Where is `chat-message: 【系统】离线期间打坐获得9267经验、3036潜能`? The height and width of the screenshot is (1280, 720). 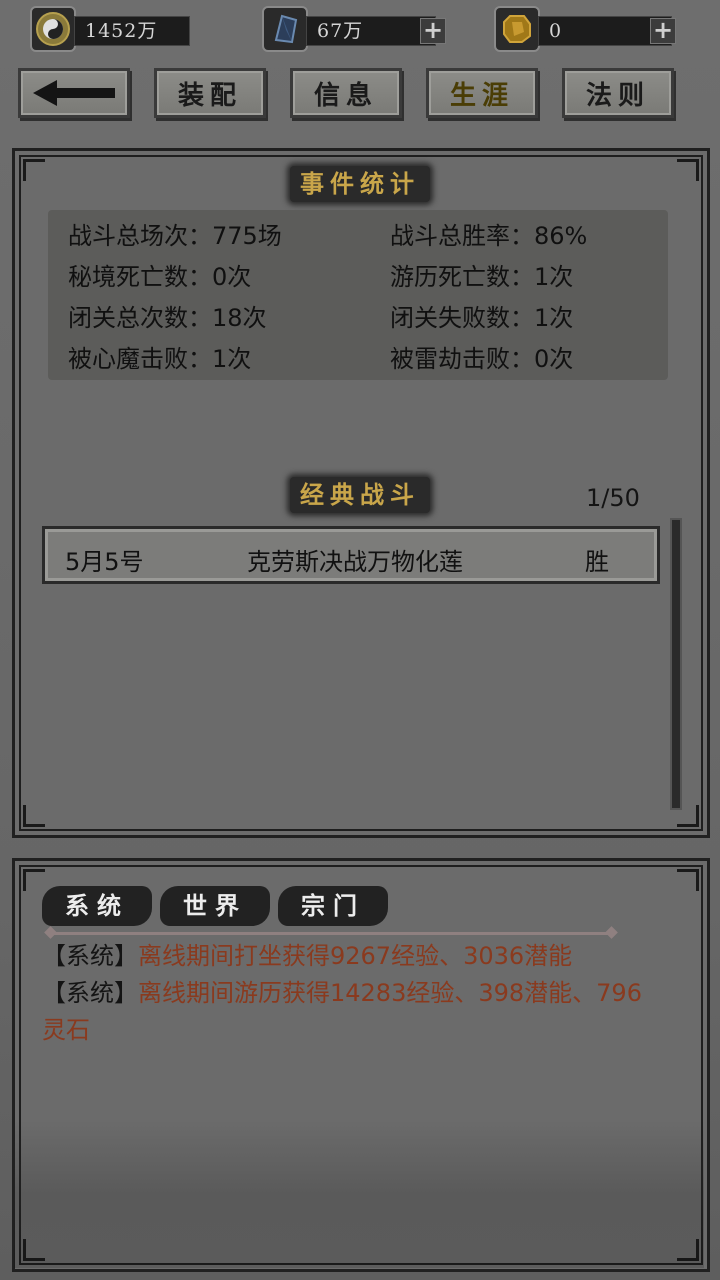 chat-message: 【系统】离线期间打坐获得9267经验、3036潜能 is located at coordinates (352, 956).